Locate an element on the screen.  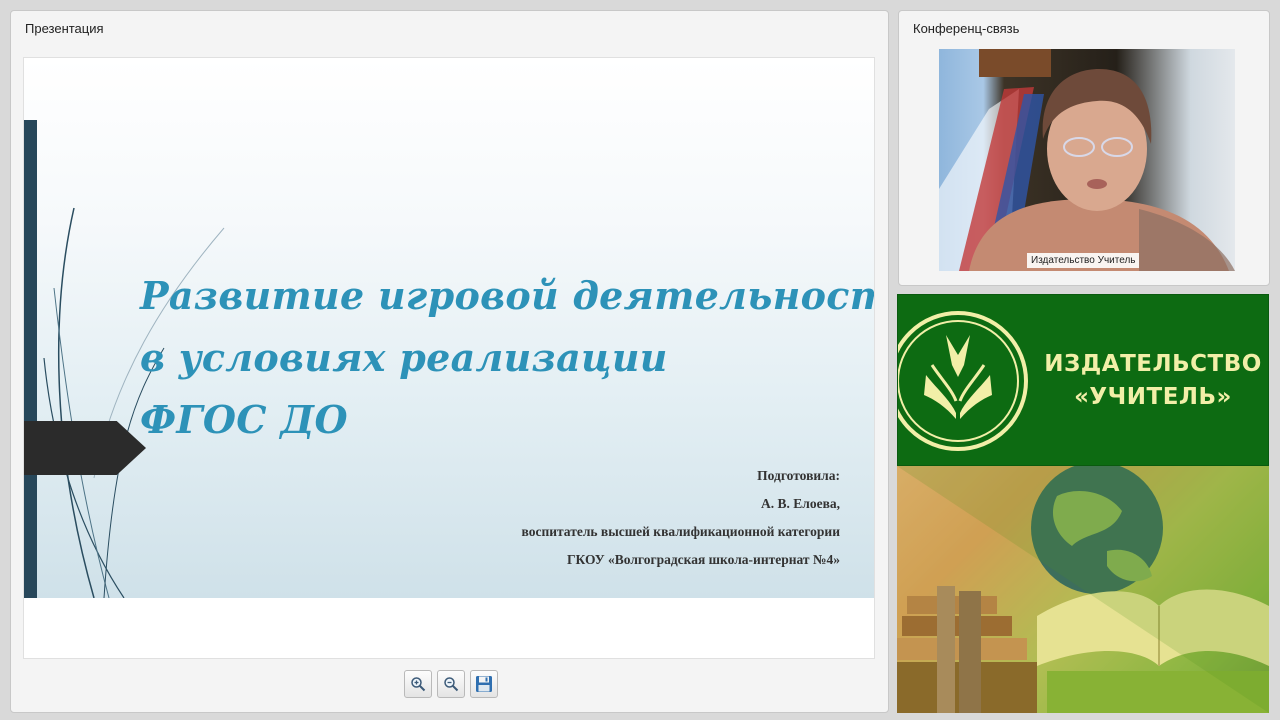
conference-panel-title: Конференц-связь is located at coordinates (966, 28).